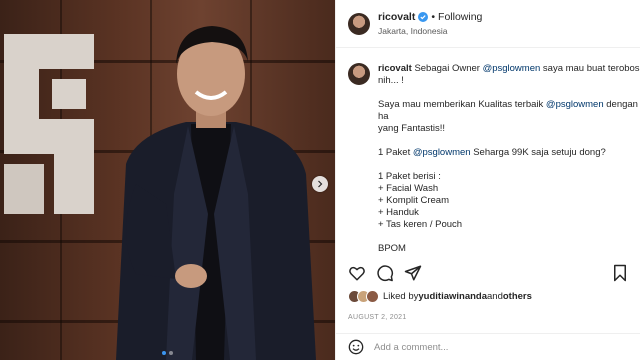 The width and height of the screenshot is (640, 360). I want to click on caption-username: ricovalt, so click(395, 68).